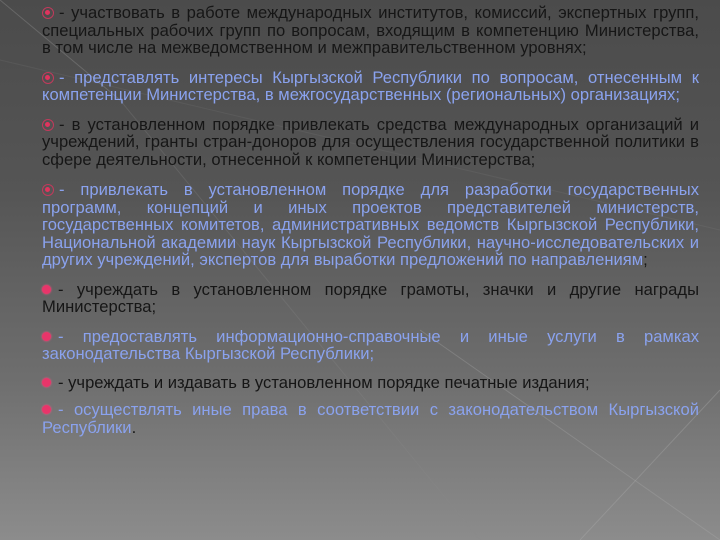 This screenshot has width=720, height=540. Describe the element at coordinates (134, 427) in the screenshot. I see `list-item-punctuation: .` at that location.